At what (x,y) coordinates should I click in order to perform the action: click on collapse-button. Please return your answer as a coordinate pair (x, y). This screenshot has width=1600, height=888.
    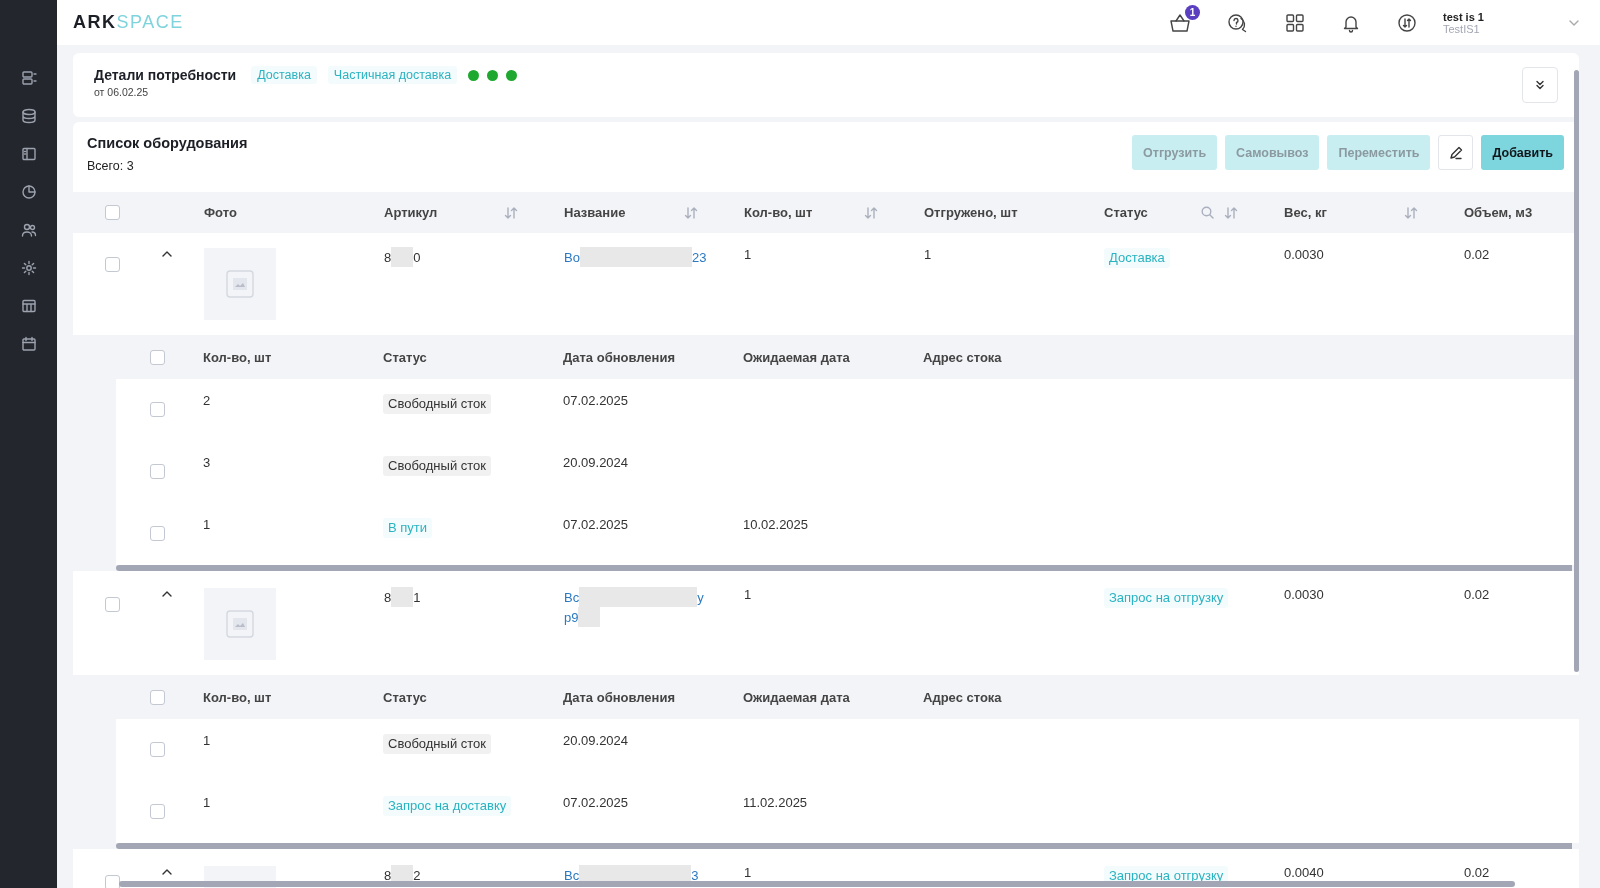
    Looking at the image, I should click on (1540, 85).